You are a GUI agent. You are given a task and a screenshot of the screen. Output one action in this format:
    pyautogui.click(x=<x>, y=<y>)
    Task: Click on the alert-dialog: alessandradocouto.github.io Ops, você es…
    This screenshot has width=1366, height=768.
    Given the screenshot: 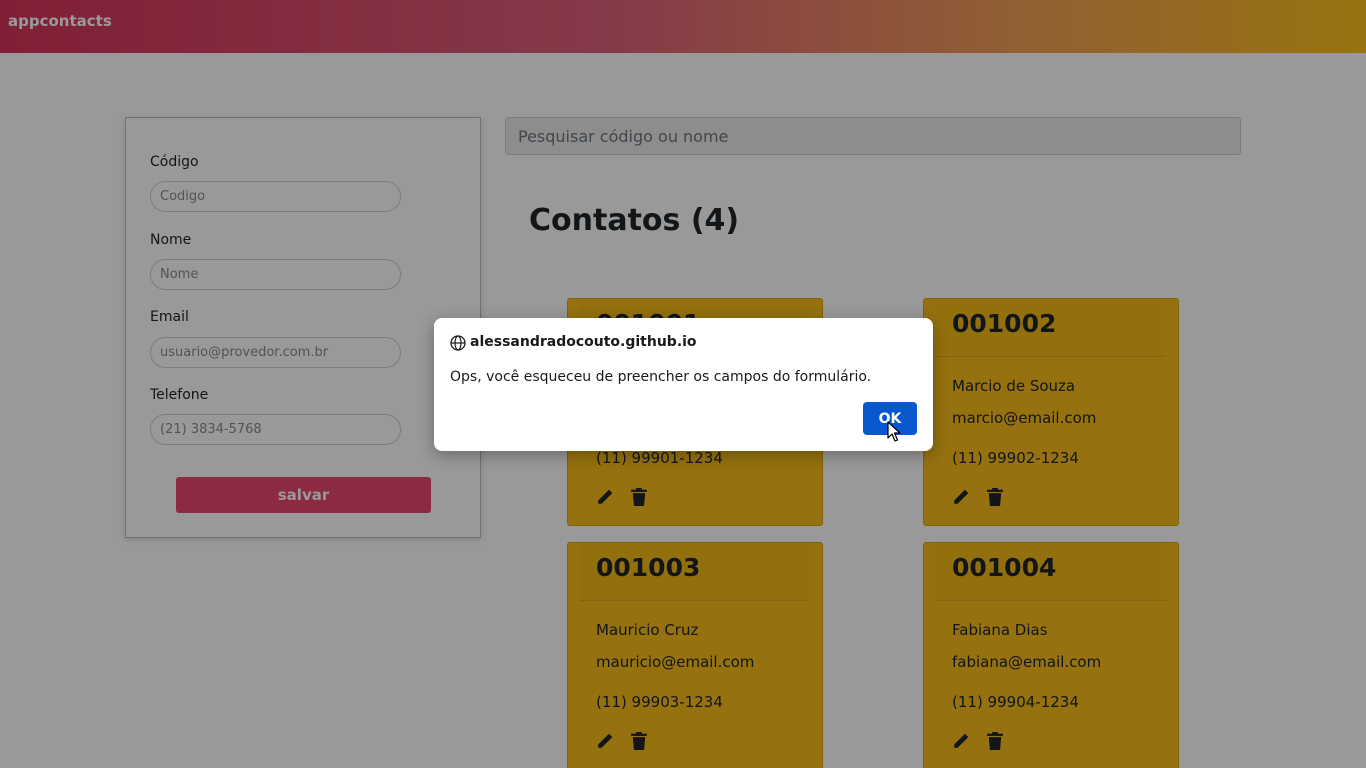 What is the action you would take?
    pyautogui.click(x=683, y=384)
    